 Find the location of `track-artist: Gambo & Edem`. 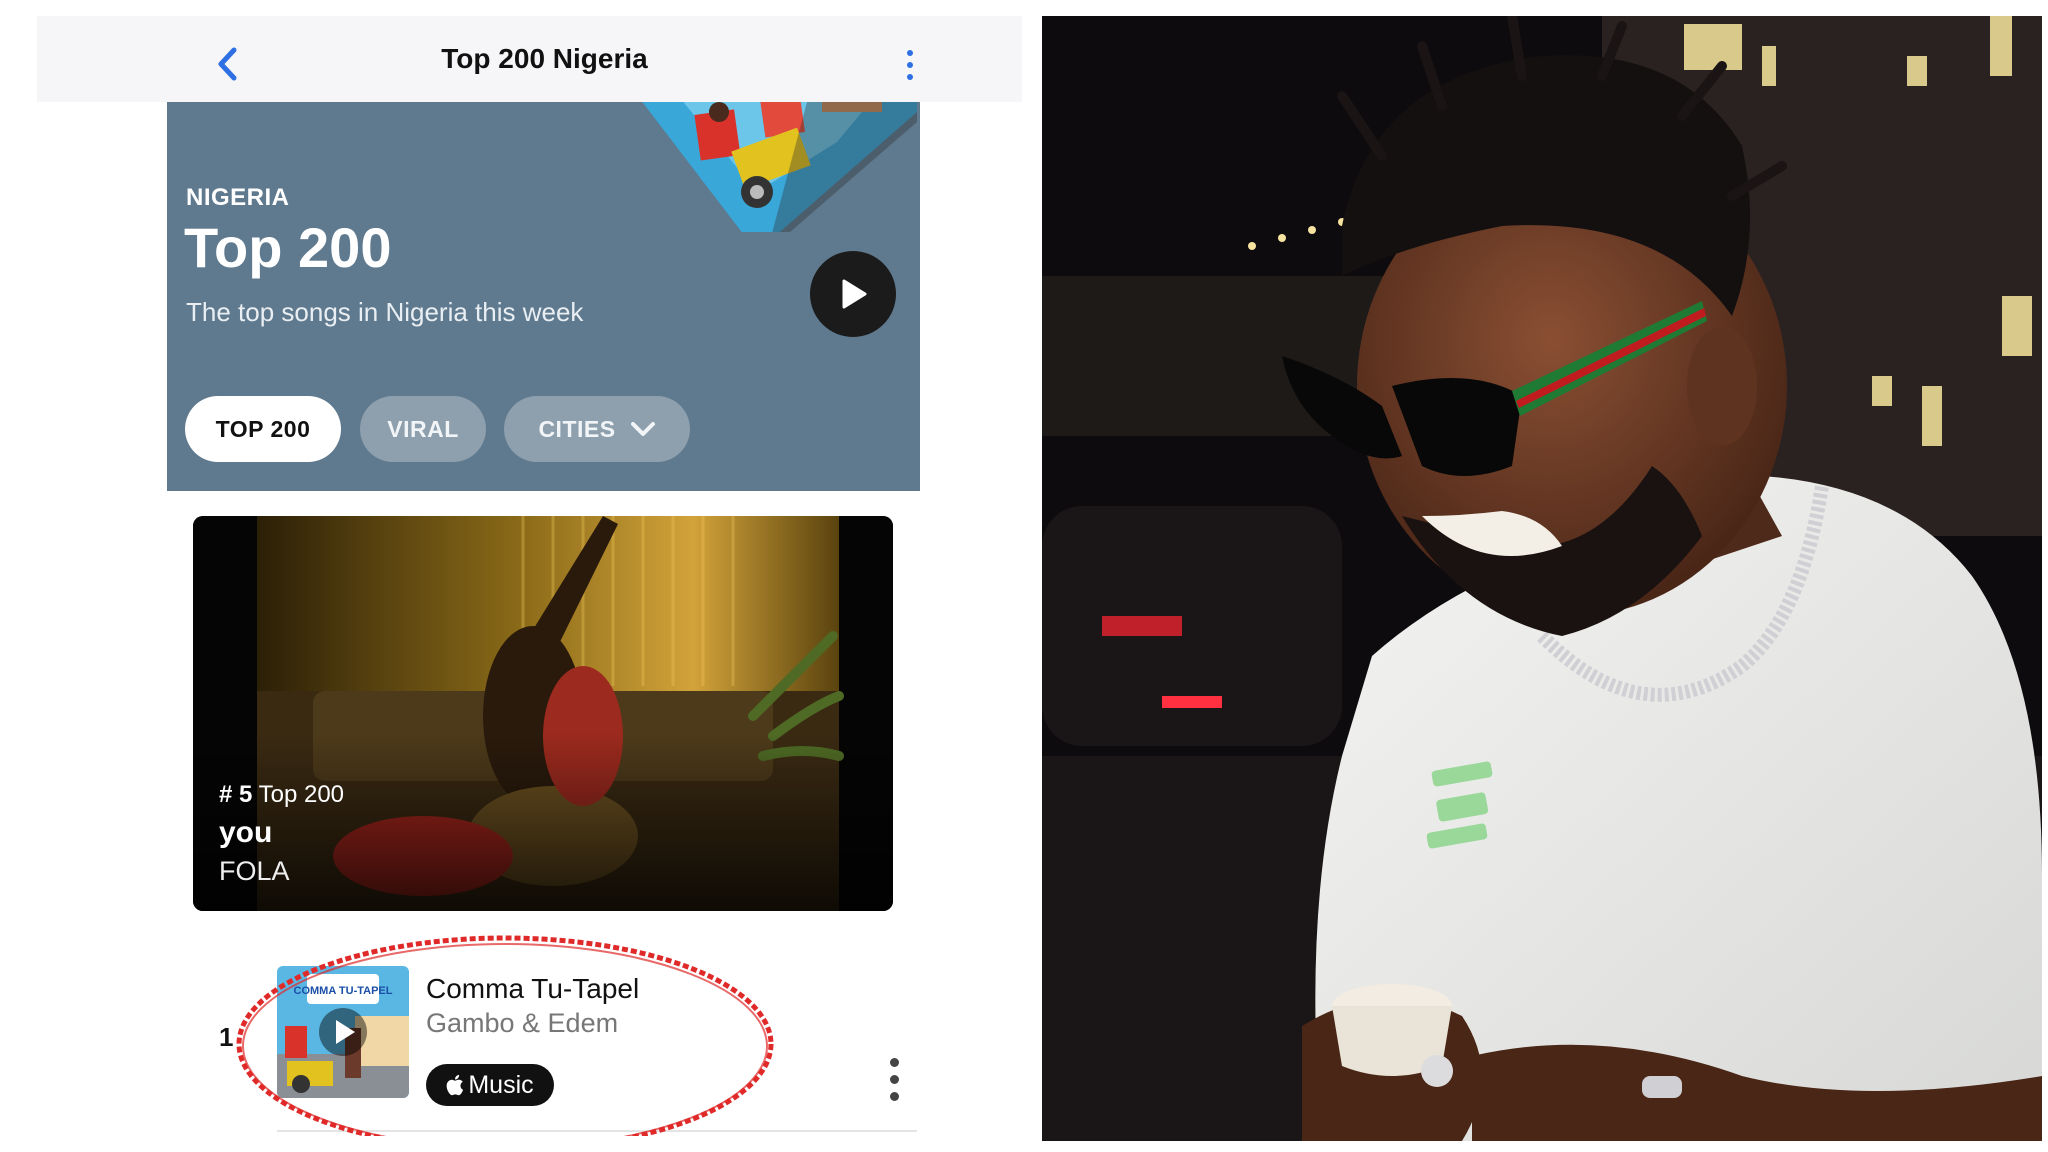

track-artist: Gambo & Edem is located at coordinates (522, 1023).